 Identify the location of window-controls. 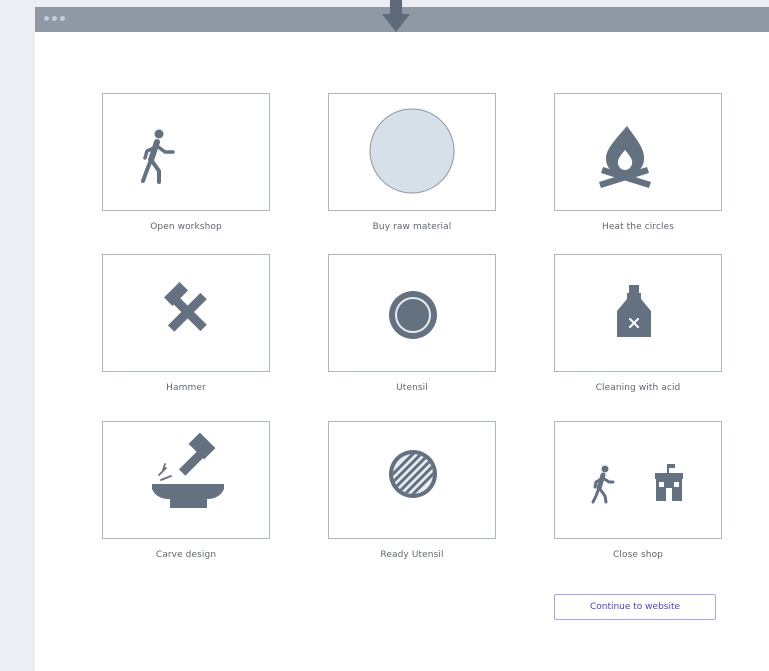
(54, 18).